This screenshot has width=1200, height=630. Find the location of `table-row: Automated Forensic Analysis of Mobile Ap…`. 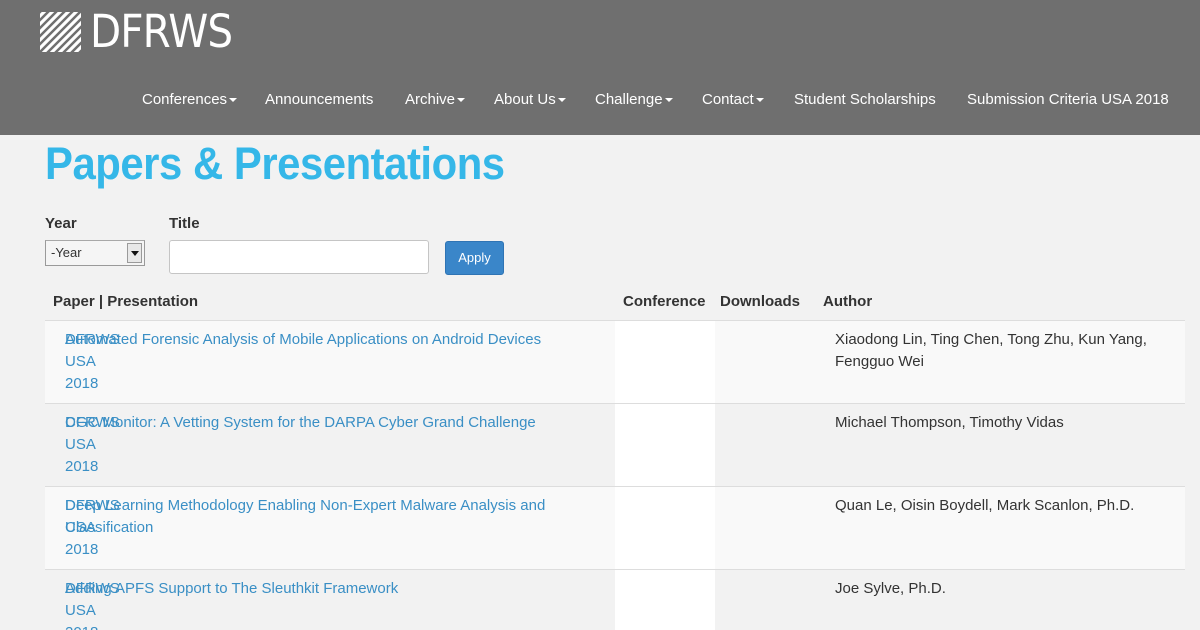

table-row: Automated Forensic Analysis of Mobile Ap… is located at coordinates (615, 362).